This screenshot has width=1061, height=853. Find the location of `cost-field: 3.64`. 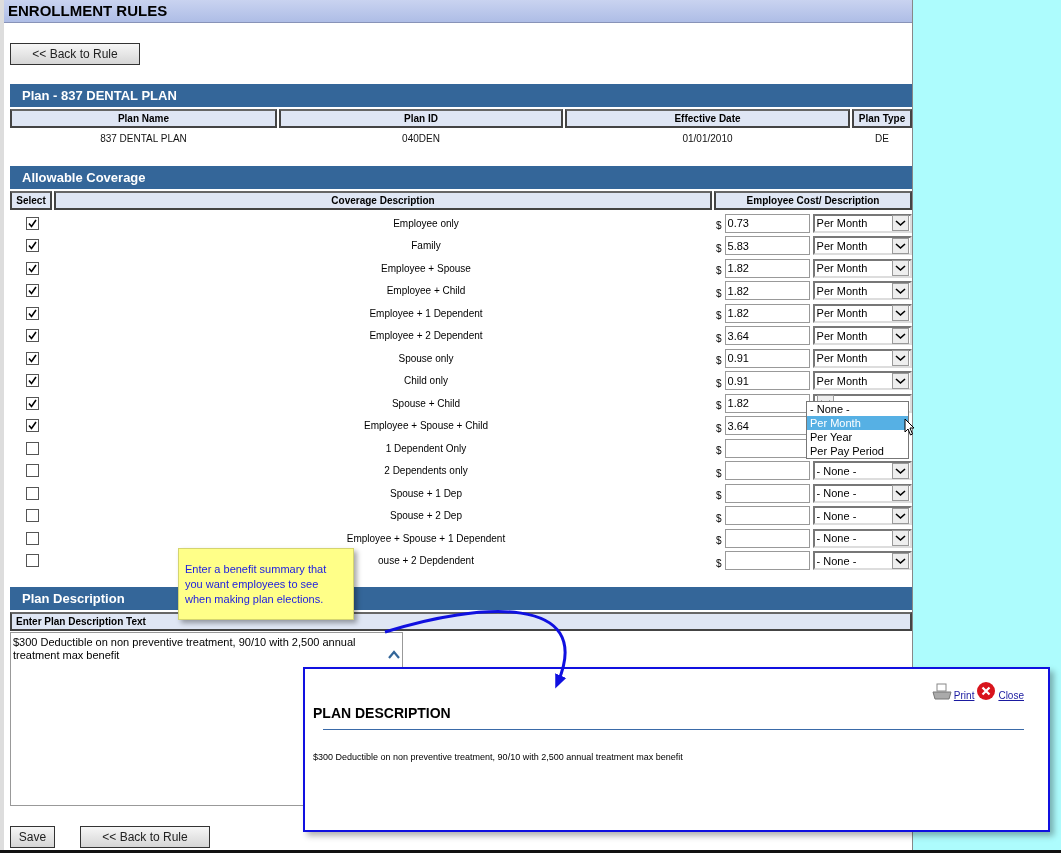

cost-field: 3.64 is located at coordinates (767, 336).